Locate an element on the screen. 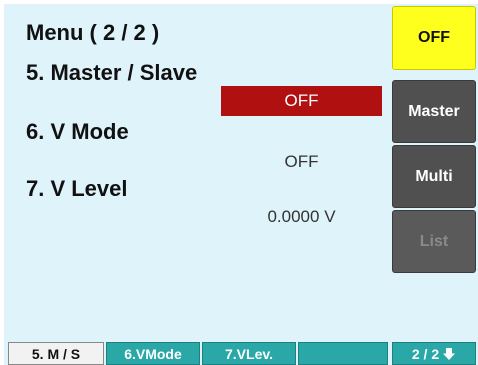 The height and width of the screenshot is (365, 478). tab-page-indicator: 2 / 2 is located at coordinates (434, 353).